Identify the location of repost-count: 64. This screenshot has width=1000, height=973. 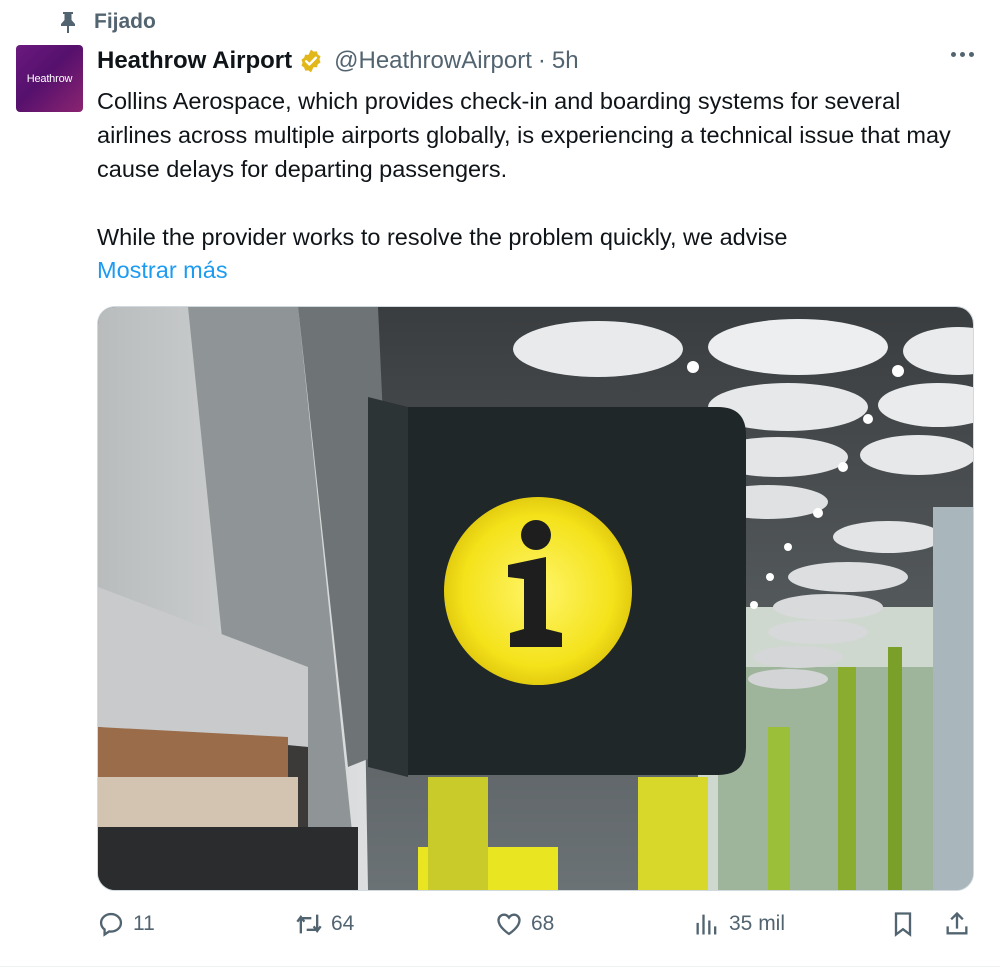
(343, 923).